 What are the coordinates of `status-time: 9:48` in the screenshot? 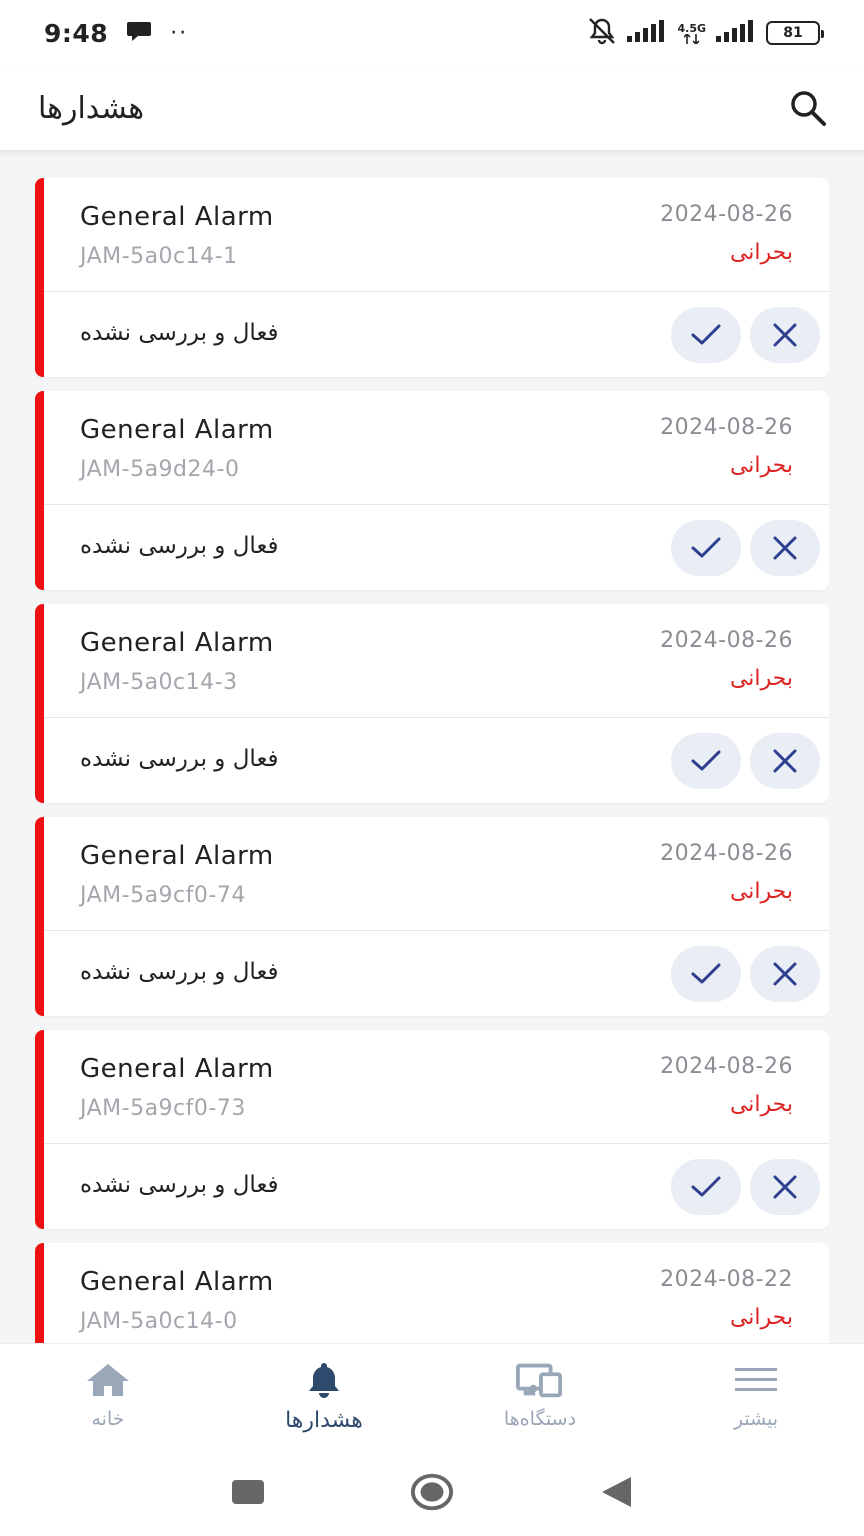 It's located at (76, 33).